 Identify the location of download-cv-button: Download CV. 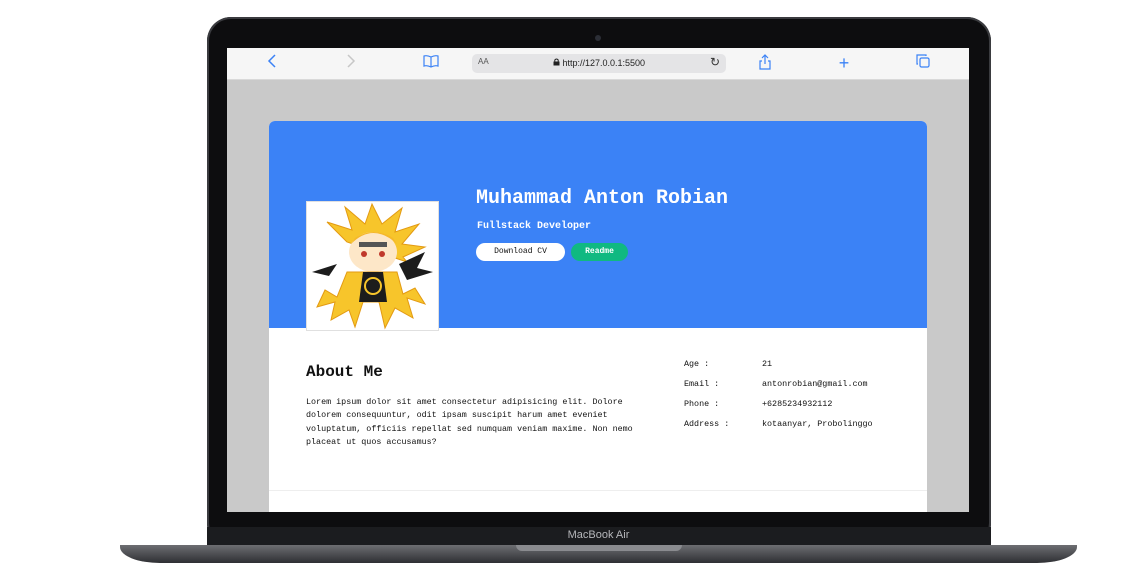
(520, 252).